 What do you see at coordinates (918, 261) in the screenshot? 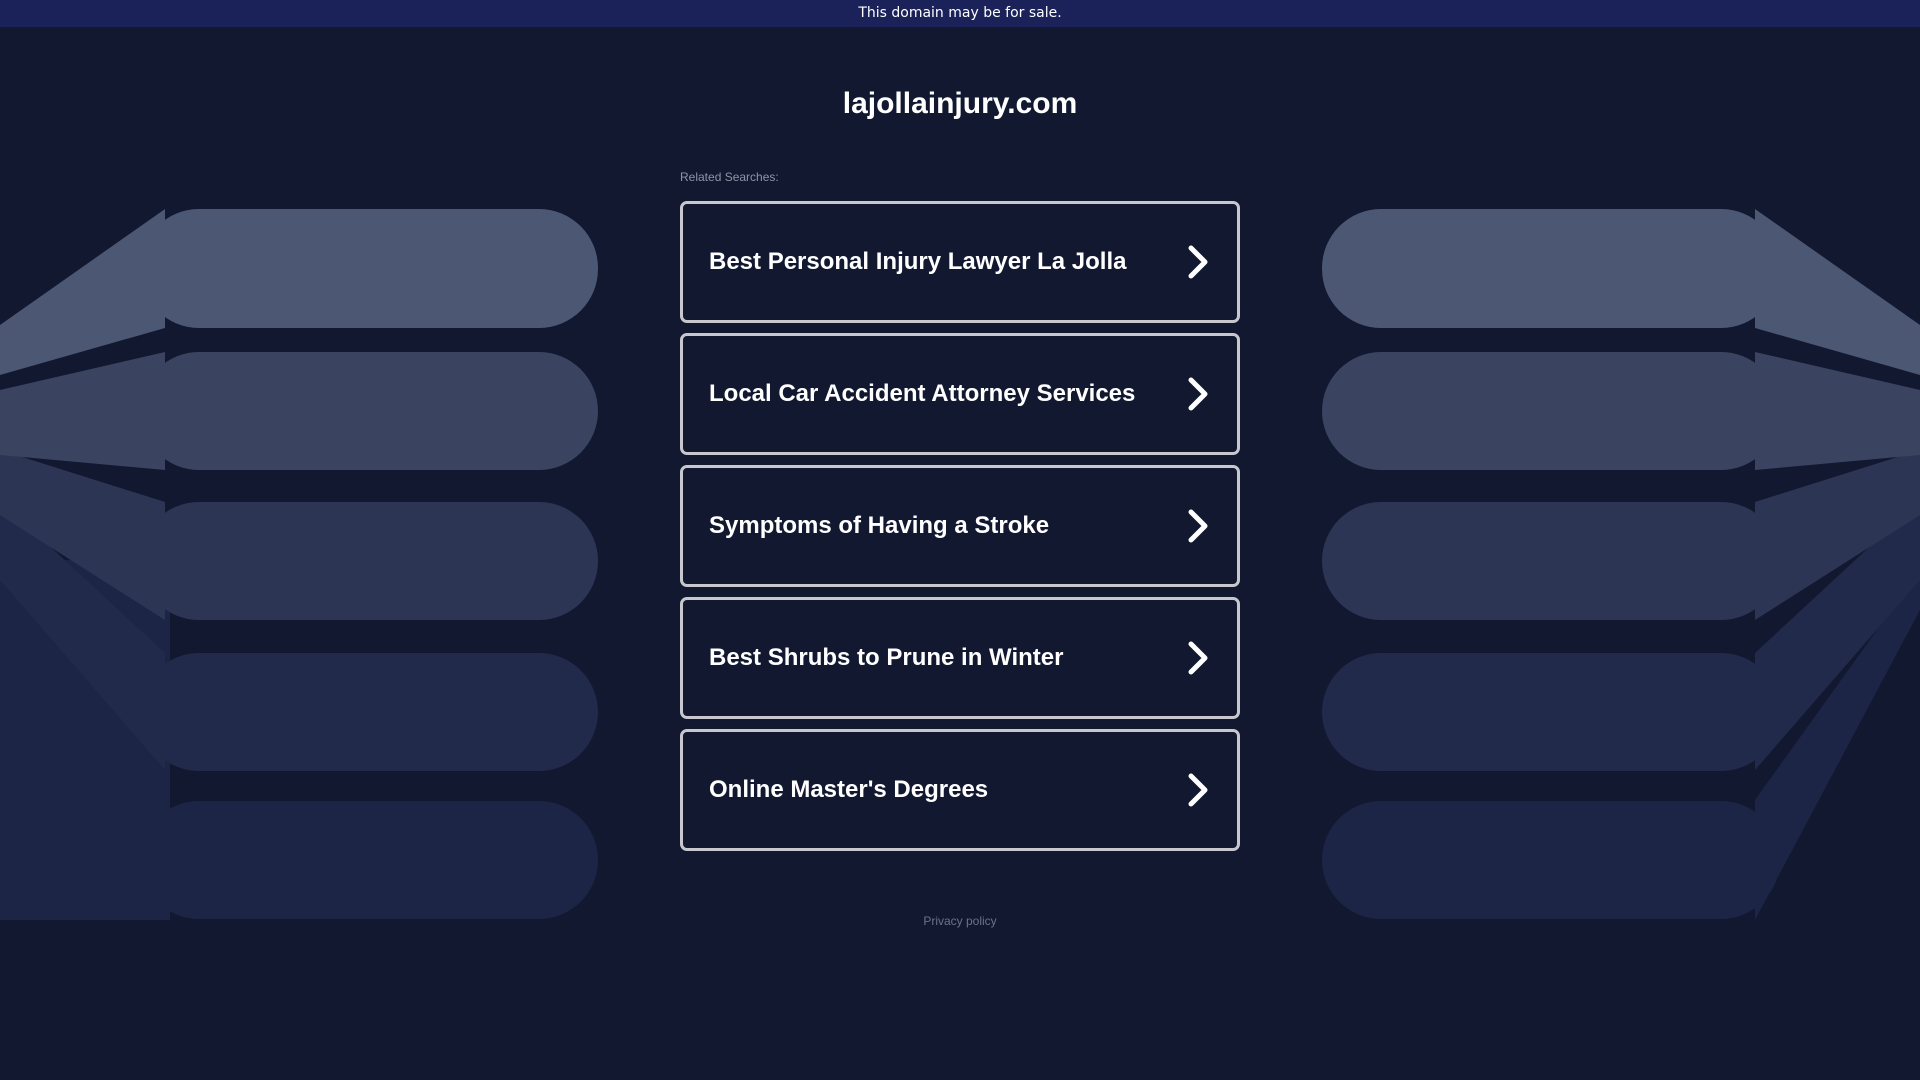
I see `related-search-label: Best Personal Injury Lawyer La Jolla` at bounding box center [918, 261].